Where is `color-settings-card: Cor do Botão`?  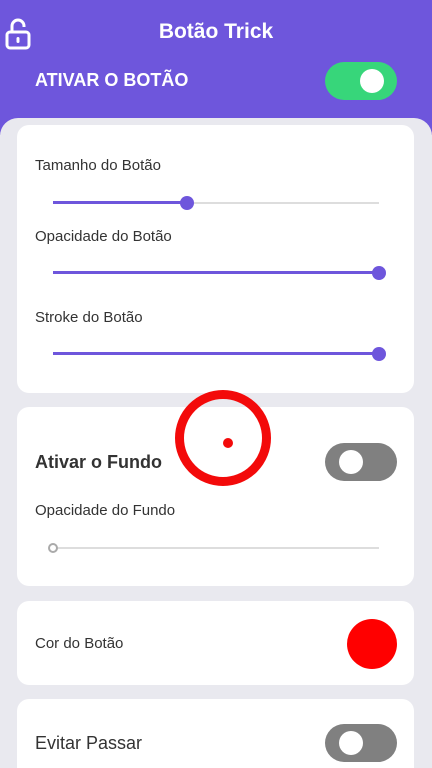
color-settings-card: Cor do Botão is located at coordinates (215, 643).